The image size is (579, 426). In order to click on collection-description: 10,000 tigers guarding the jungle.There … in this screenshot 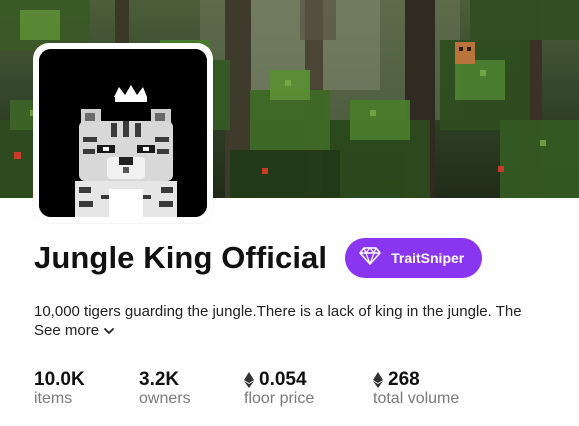, I will do `click(278, 311)`.